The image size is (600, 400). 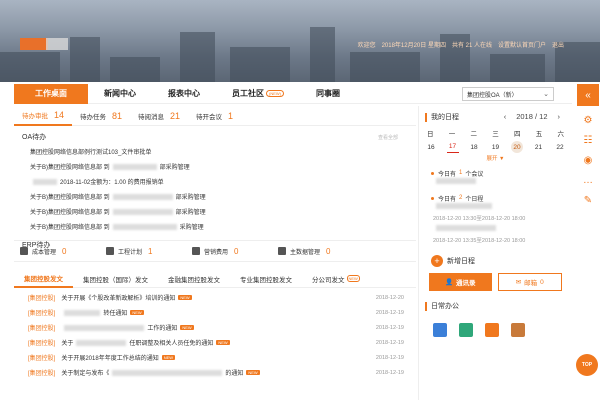 What do you see at coordinates (215, 312) in the screenshot?
I see `table-row: [集团控股] 转任通知 NEW 2018-12-19` at bounding box center [215, 312].